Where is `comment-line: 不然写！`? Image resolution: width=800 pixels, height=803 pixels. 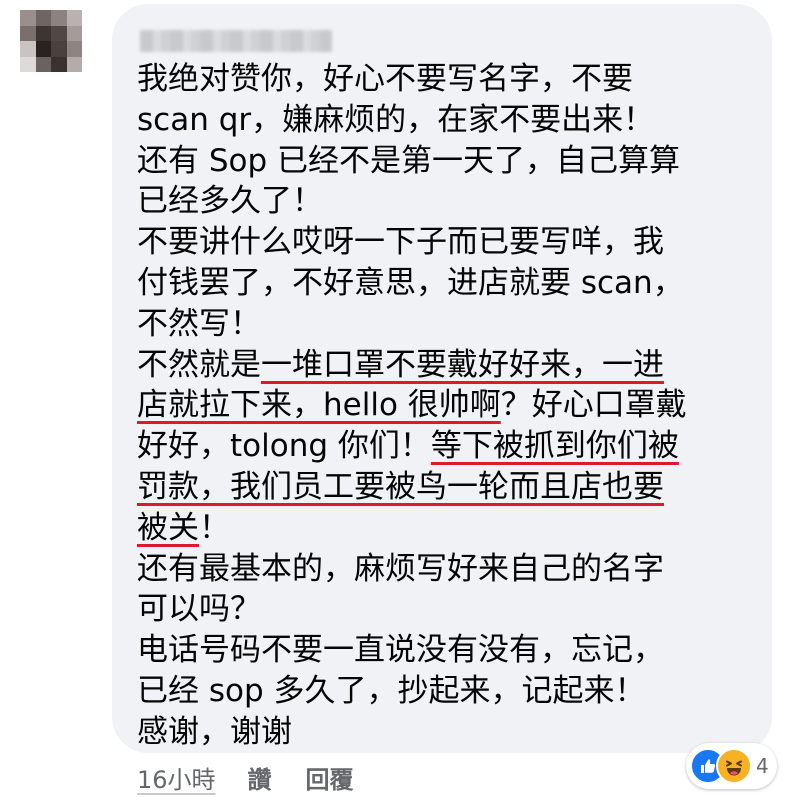
comment-line: 不然写！ is located at coordinates (452, 324).